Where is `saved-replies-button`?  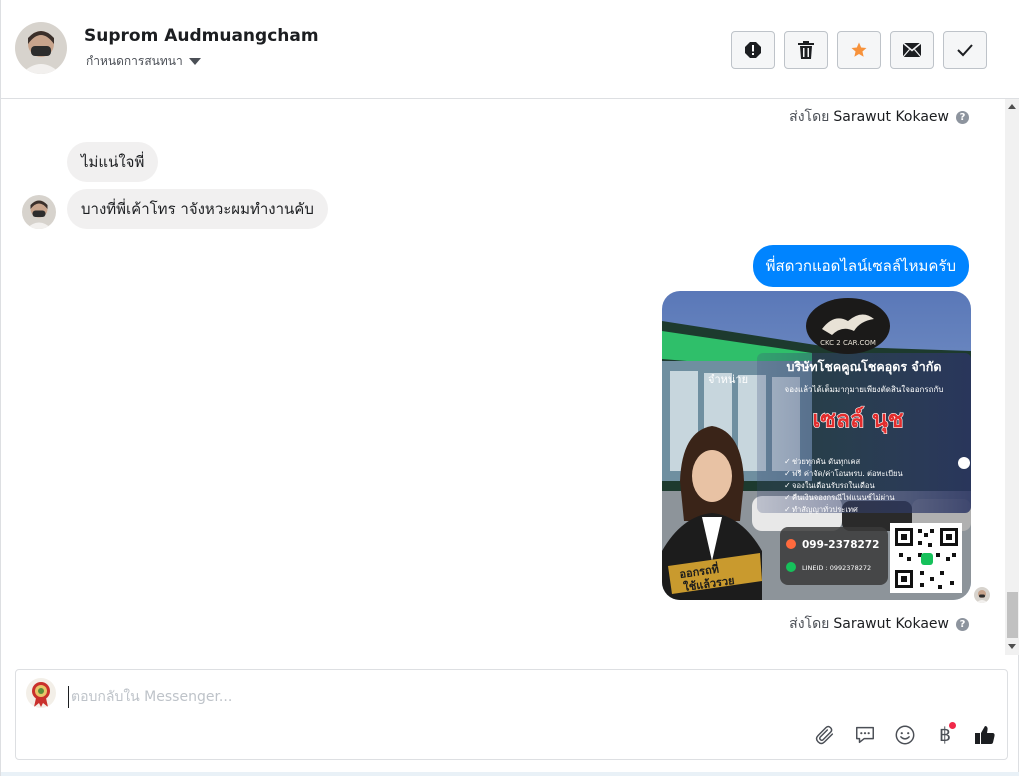
saved-replies-button is located at coordinates (865, 735).